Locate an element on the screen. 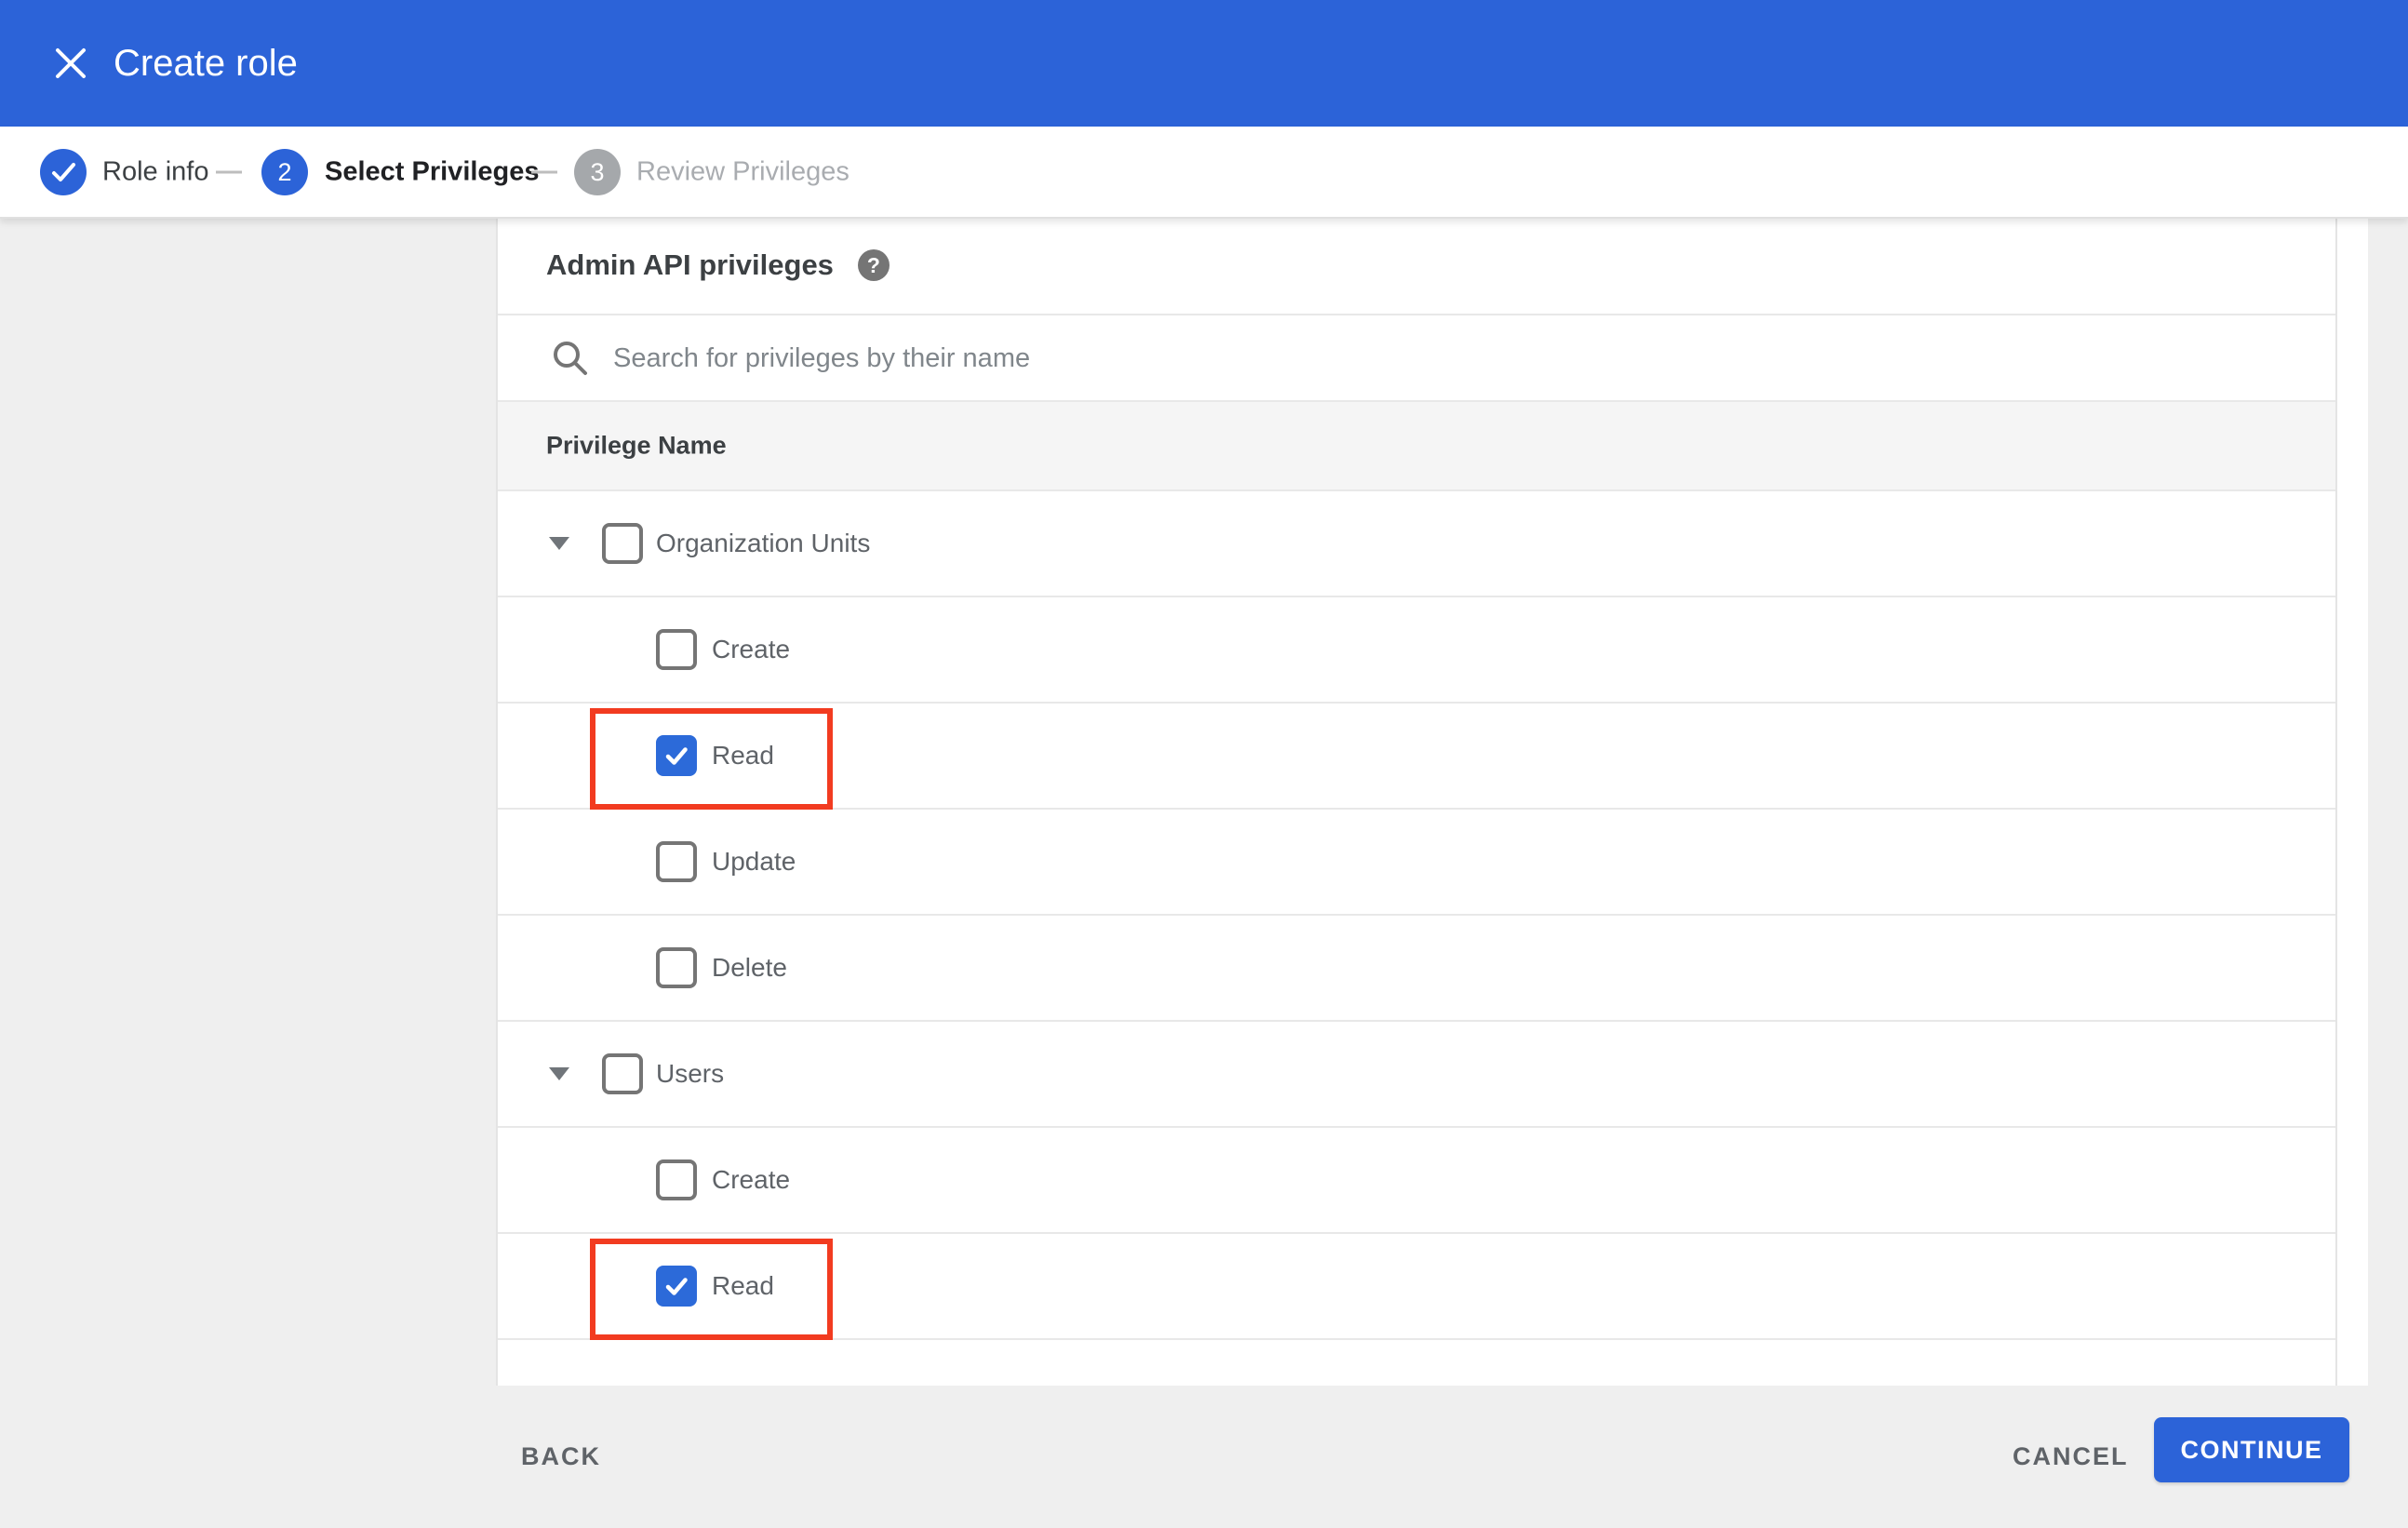  privilege-row-delete: Delete is located at coordinates (1417, 969).